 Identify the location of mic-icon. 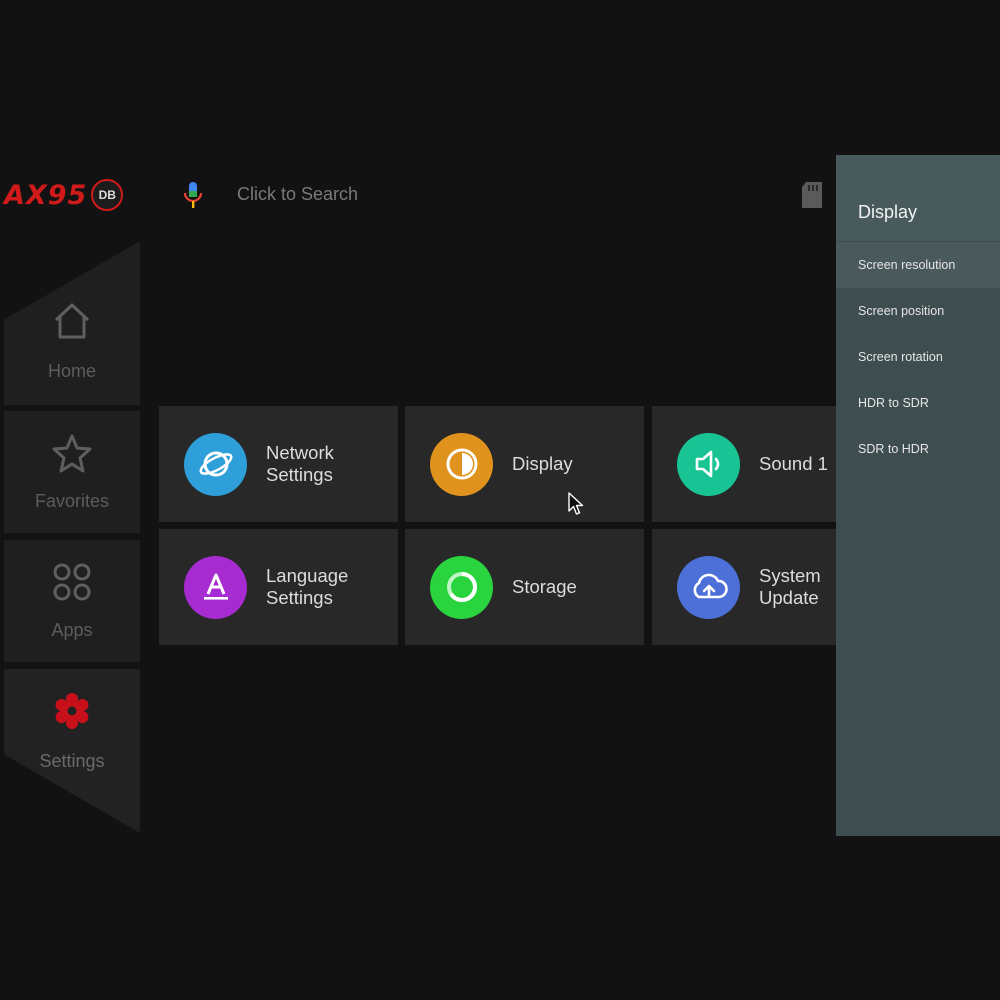
(193, 196).